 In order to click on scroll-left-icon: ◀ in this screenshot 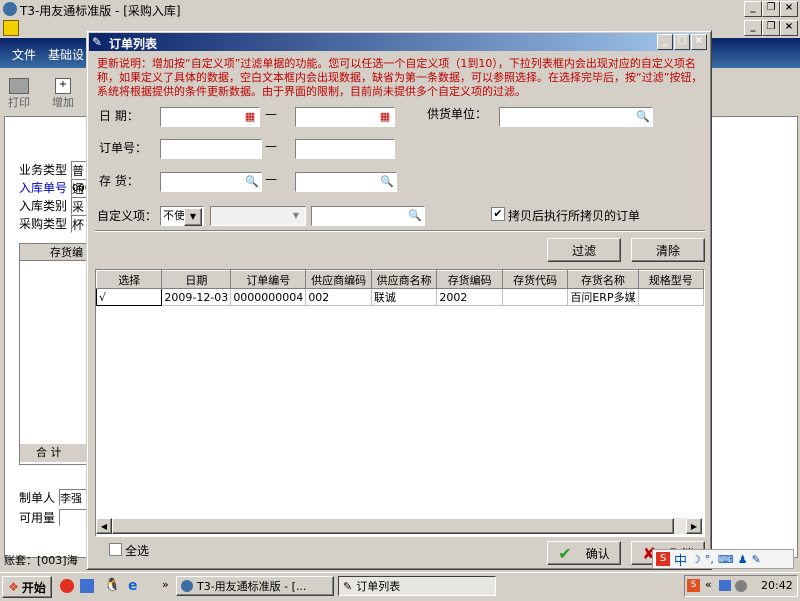, I will do `click(104, 526)`.